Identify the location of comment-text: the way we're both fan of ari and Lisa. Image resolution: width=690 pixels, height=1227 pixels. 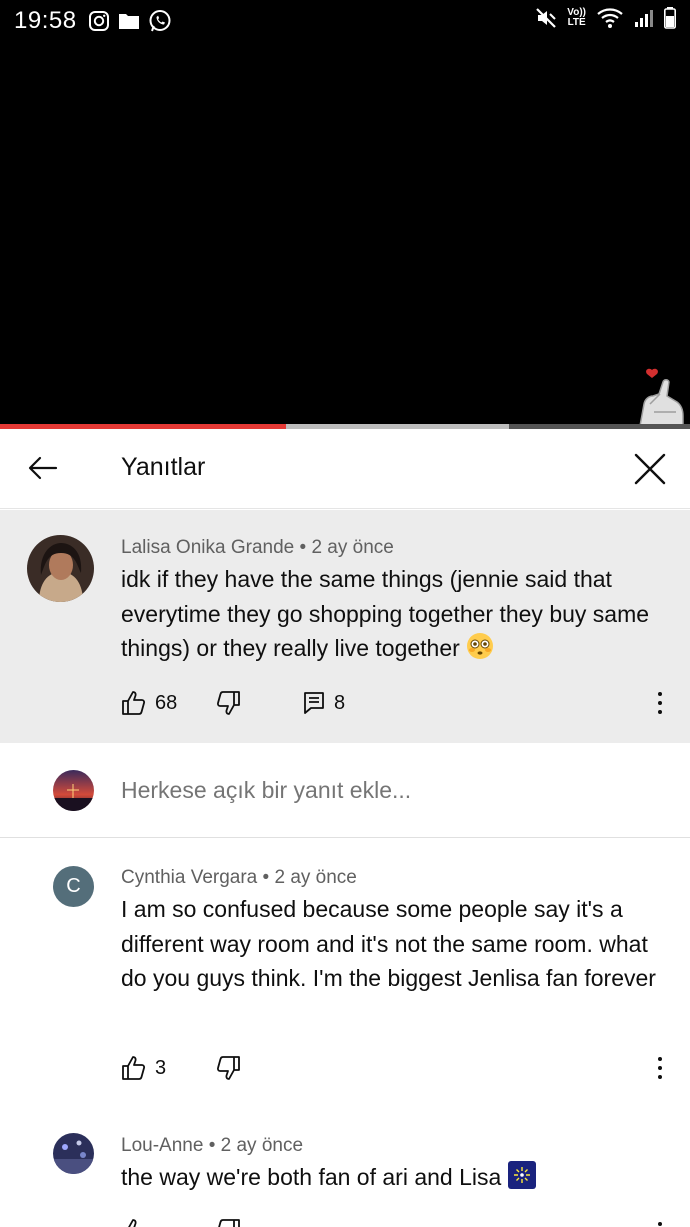
(393, 1177).